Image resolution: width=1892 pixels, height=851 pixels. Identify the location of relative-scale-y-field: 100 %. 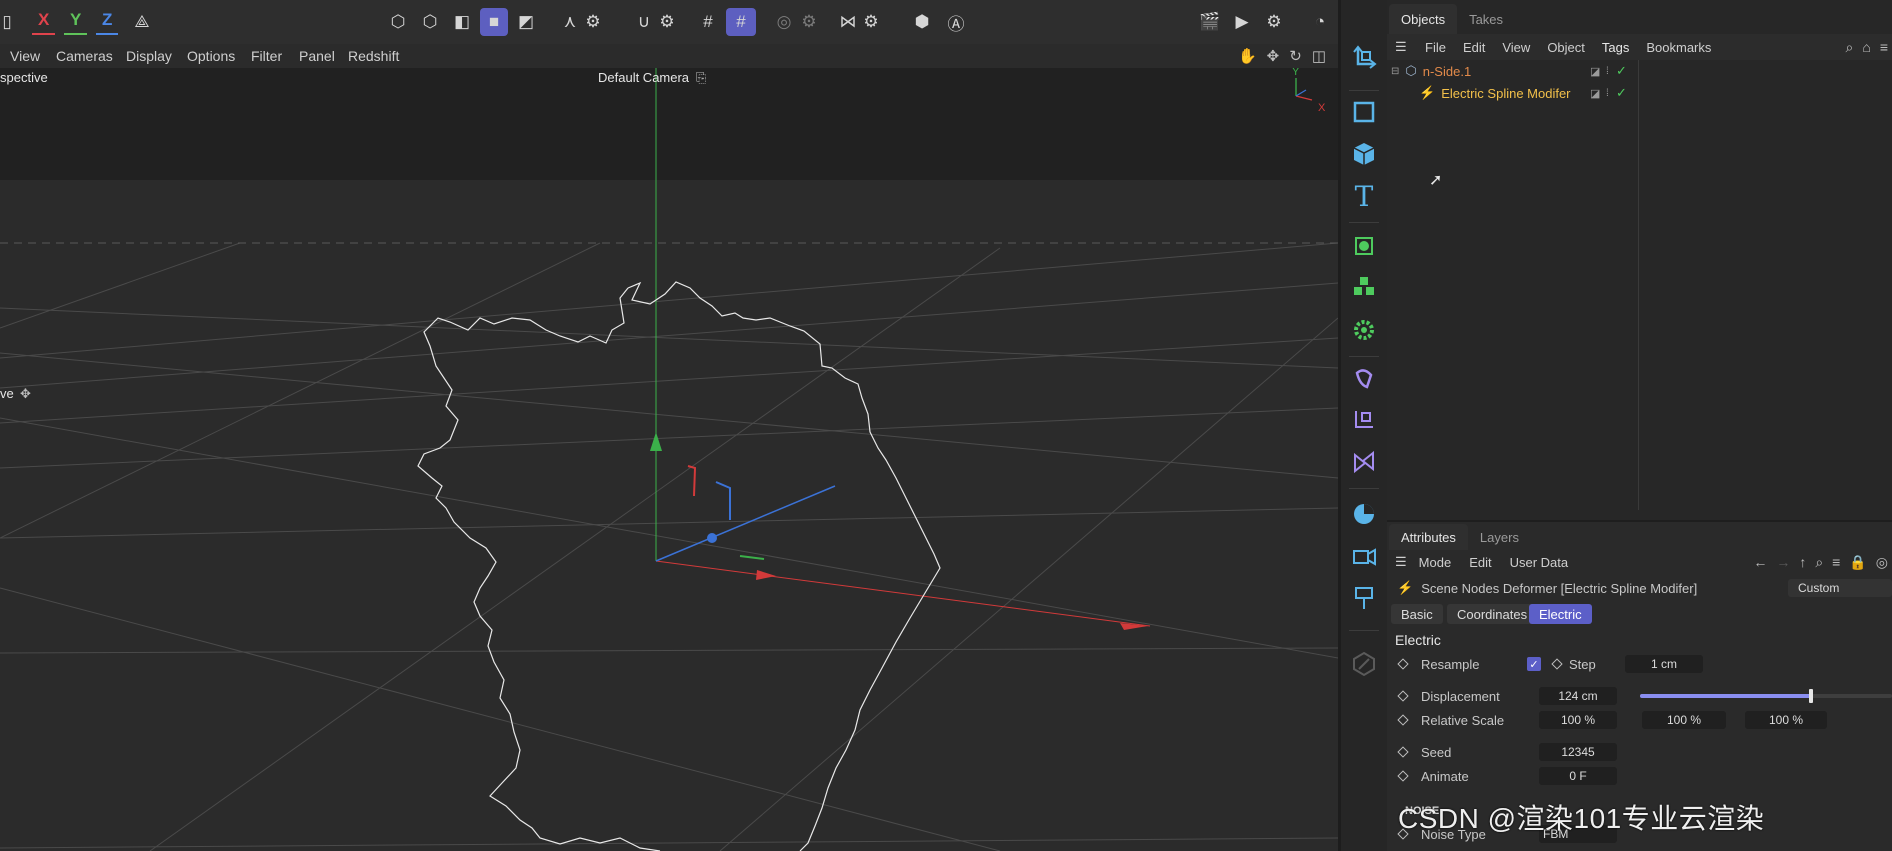
(1684, 720).